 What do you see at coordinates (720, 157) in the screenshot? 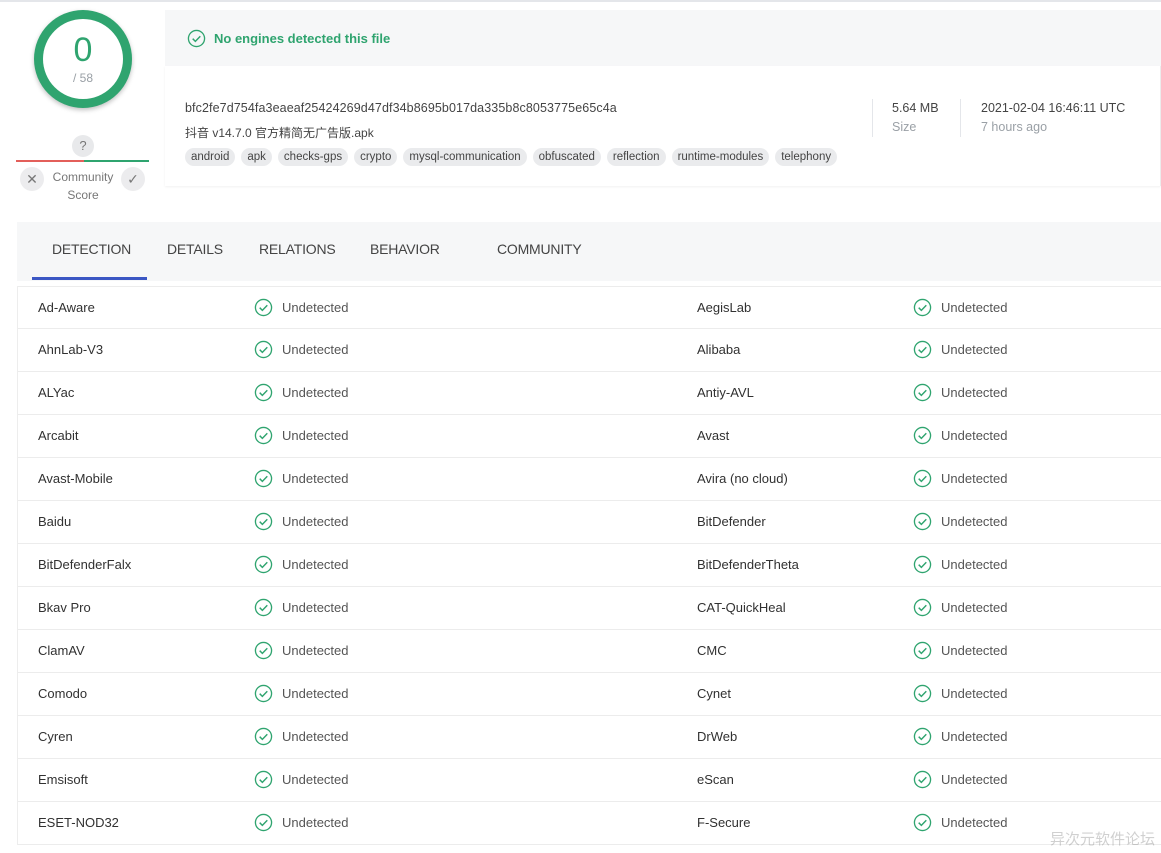
I see `tag-chip: runtime-modules` at bounding box center [720, 157].